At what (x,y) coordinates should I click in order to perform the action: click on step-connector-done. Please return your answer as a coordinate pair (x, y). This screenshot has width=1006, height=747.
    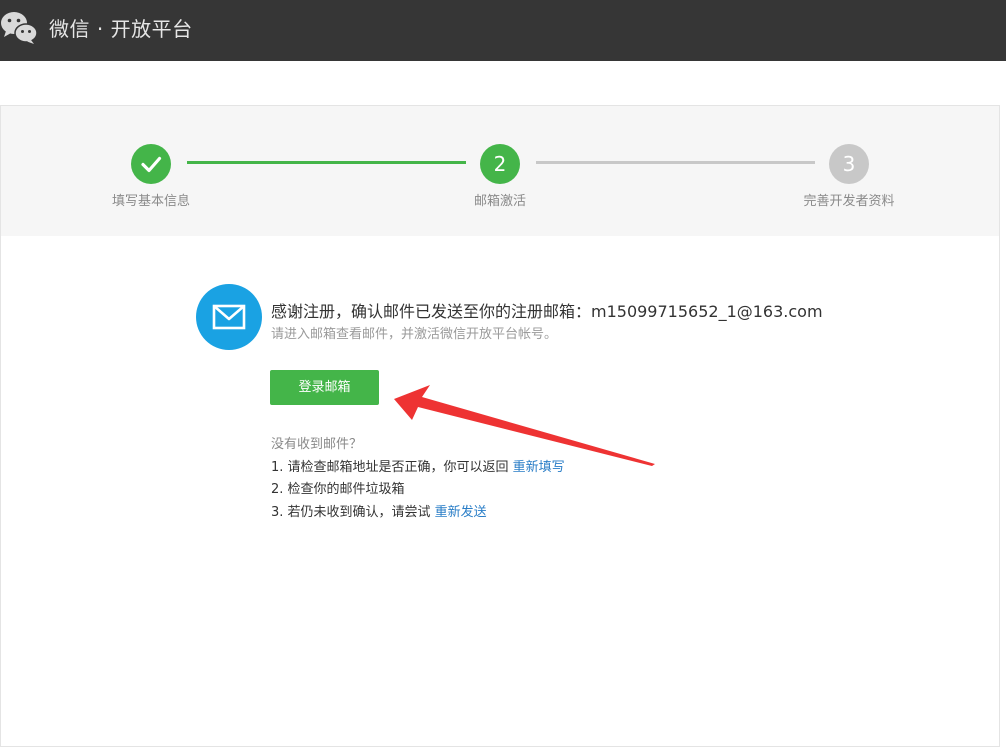
    Looking at the image, I should click on (326, 162).